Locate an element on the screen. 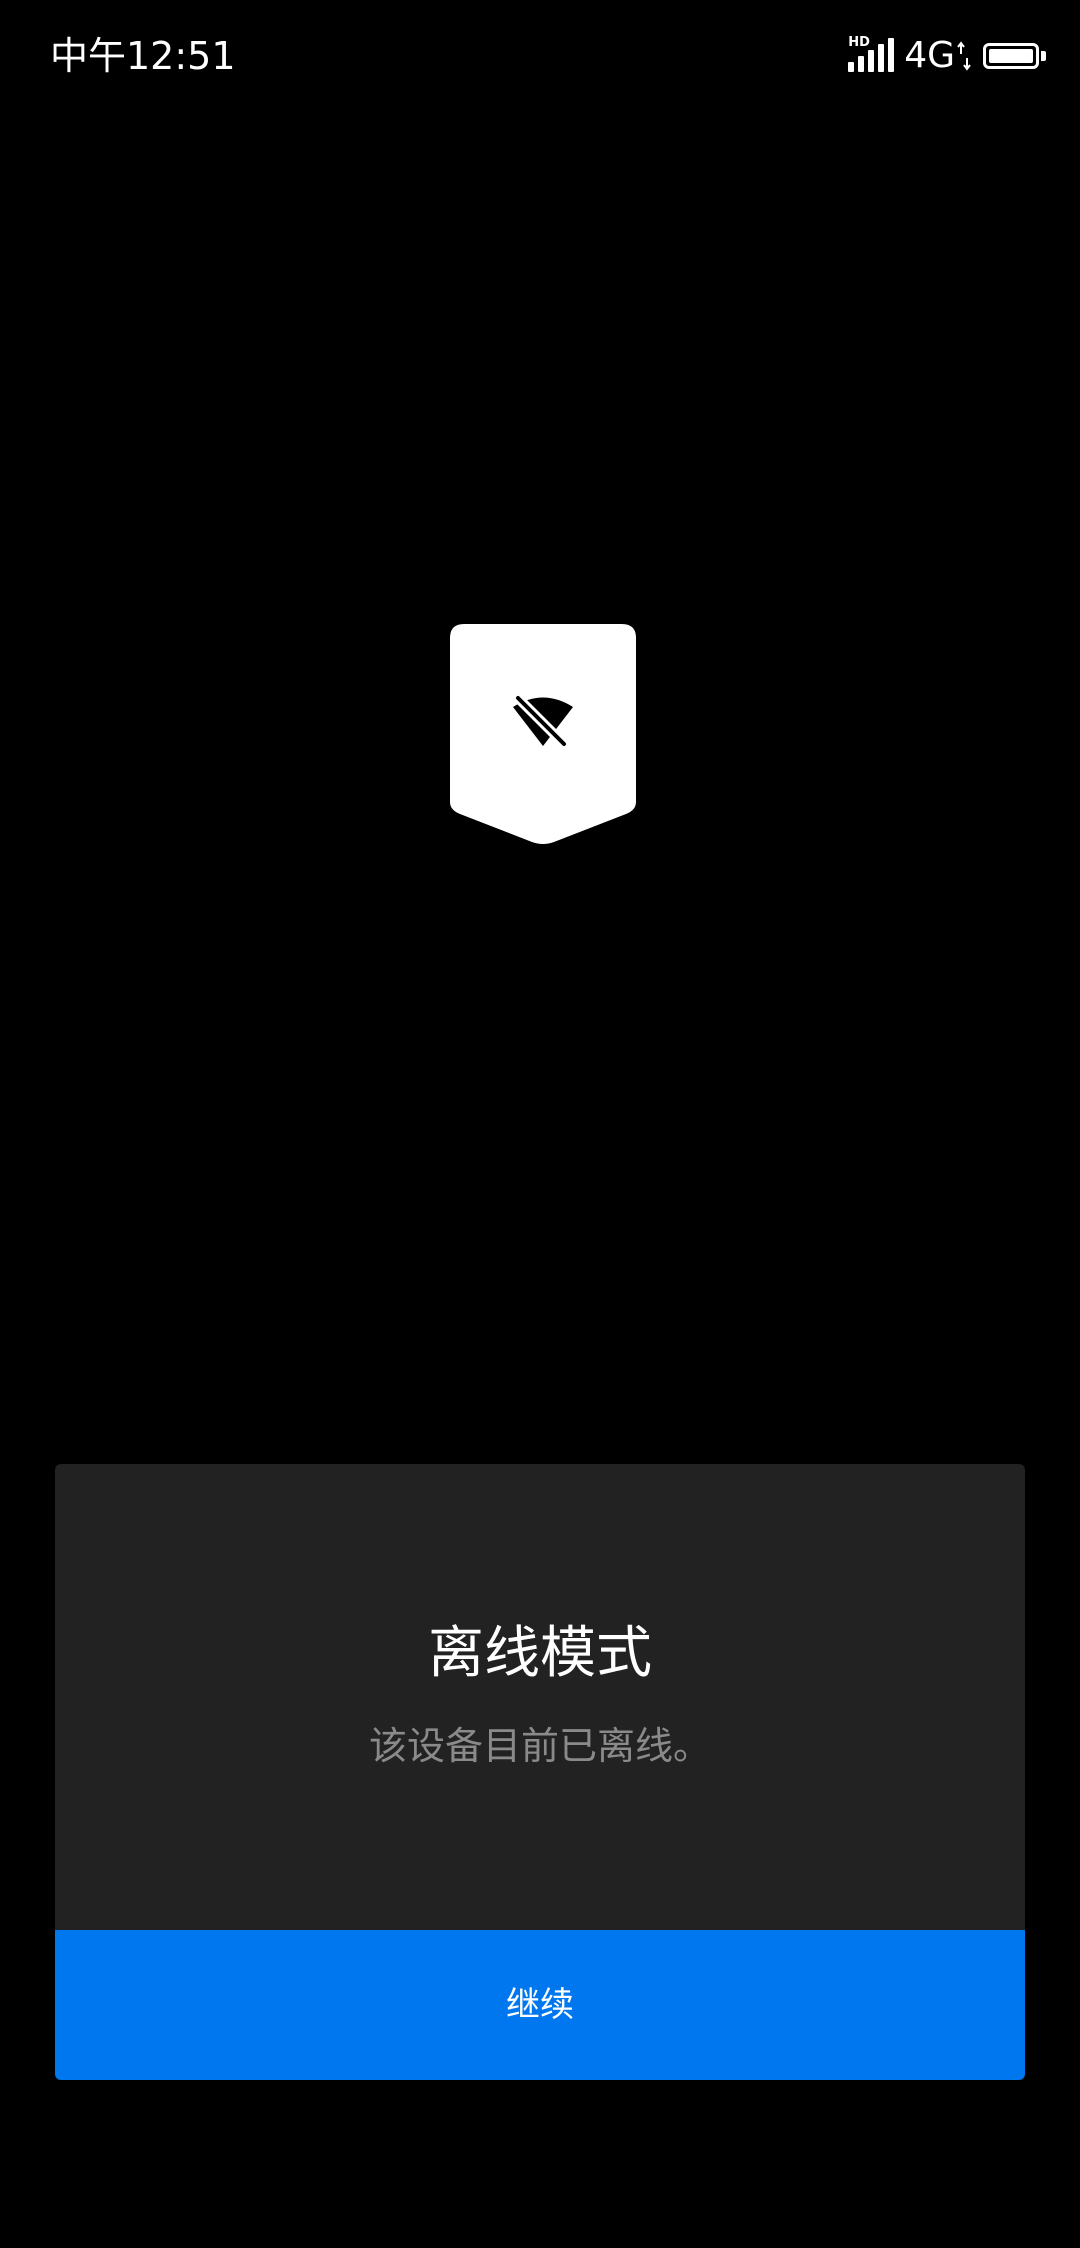  dialog-title: 离线模式 is located at coordinates (540, 1653).